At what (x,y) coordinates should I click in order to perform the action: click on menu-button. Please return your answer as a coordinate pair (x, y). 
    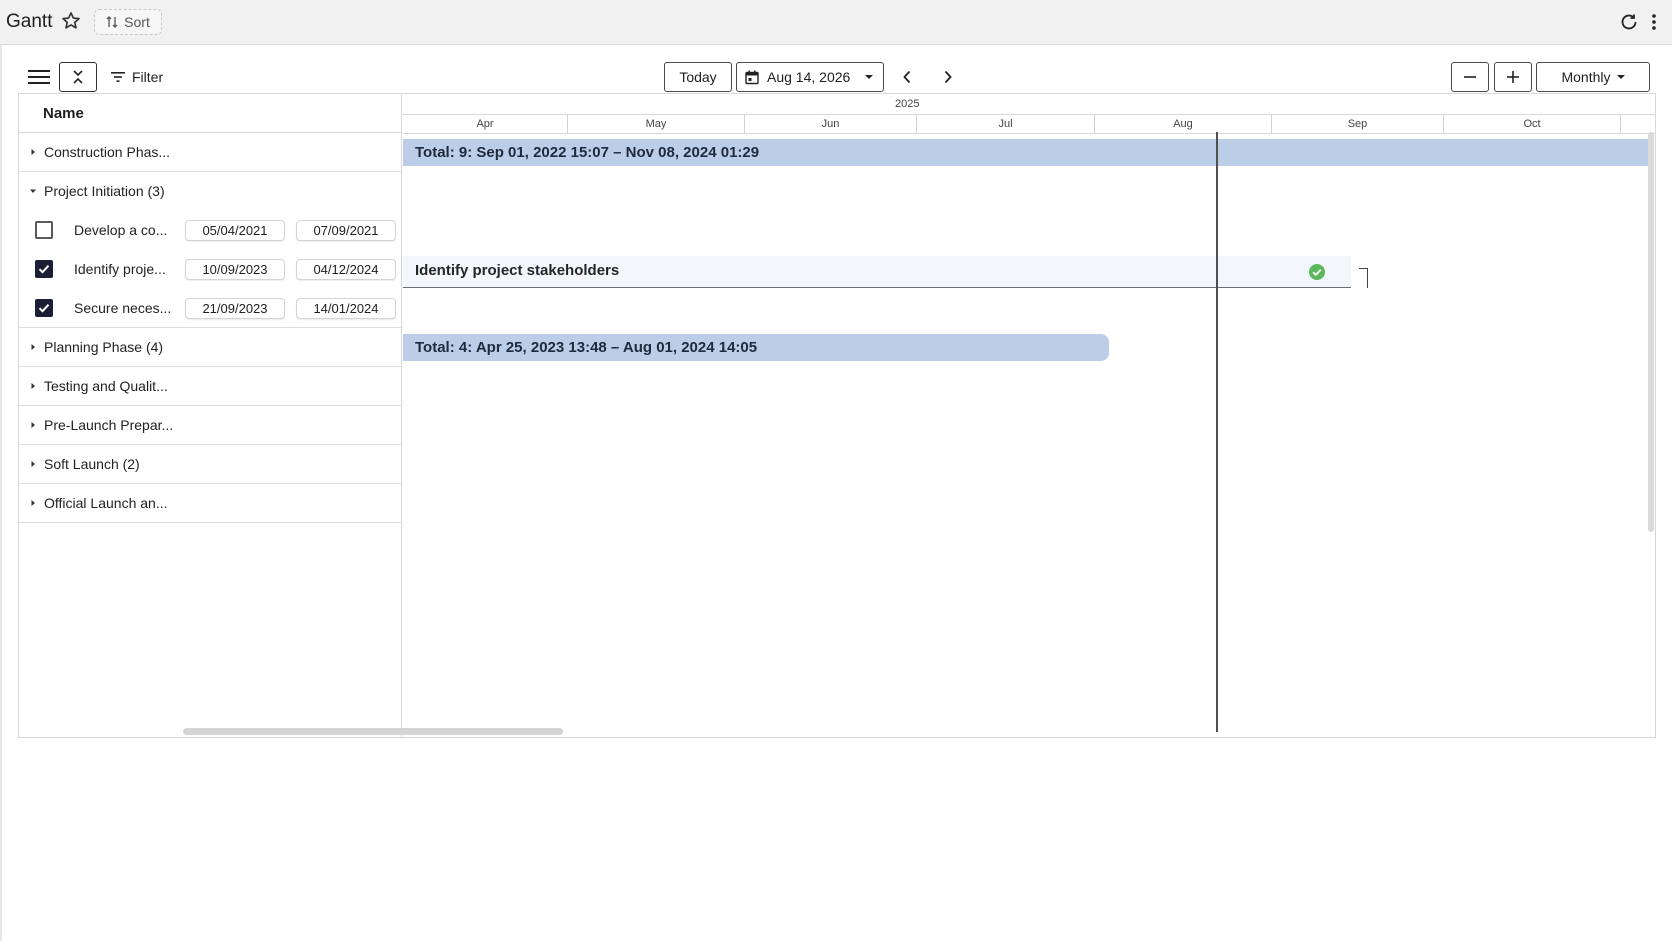
    Looking at the image, I should click on (39, 77).